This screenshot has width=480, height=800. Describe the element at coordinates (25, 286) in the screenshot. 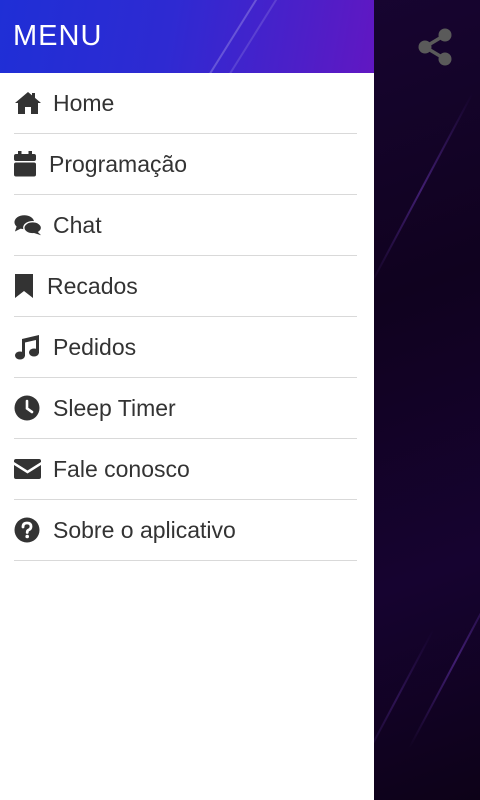

I see `bookmark-icon` at that location.